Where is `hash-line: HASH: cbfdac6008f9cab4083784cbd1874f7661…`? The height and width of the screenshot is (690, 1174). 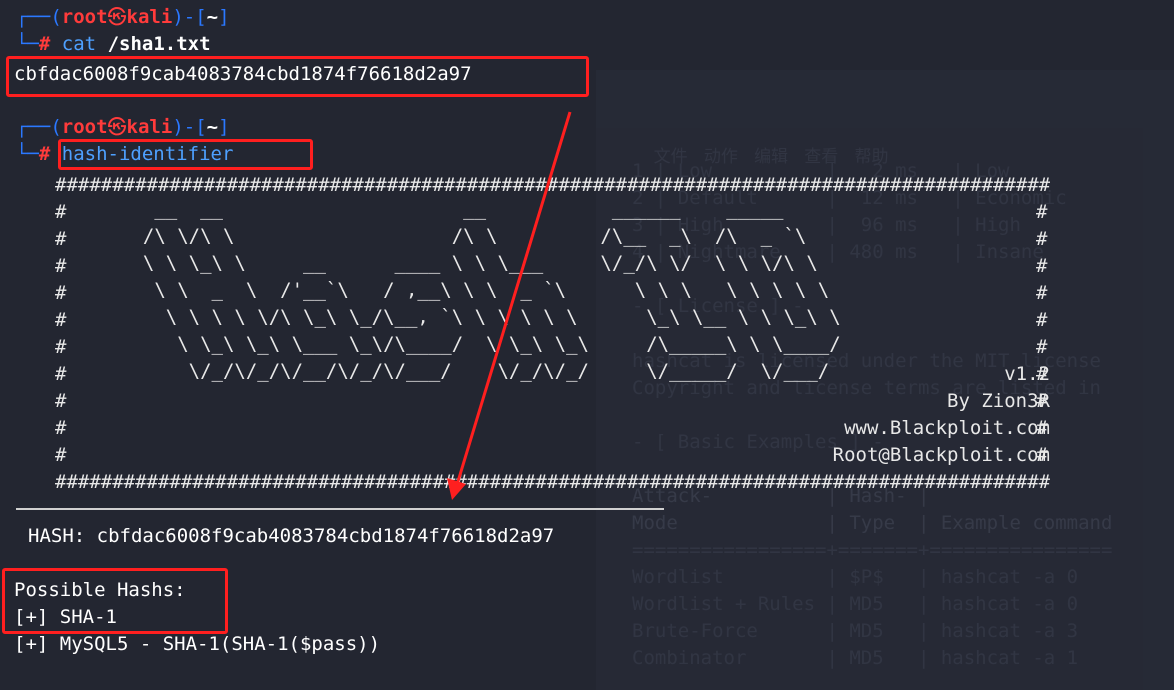 hash-line: HASH: cbfdac6008f9cab4083784cbd1874f7661… is located at coordinates (291, 536).